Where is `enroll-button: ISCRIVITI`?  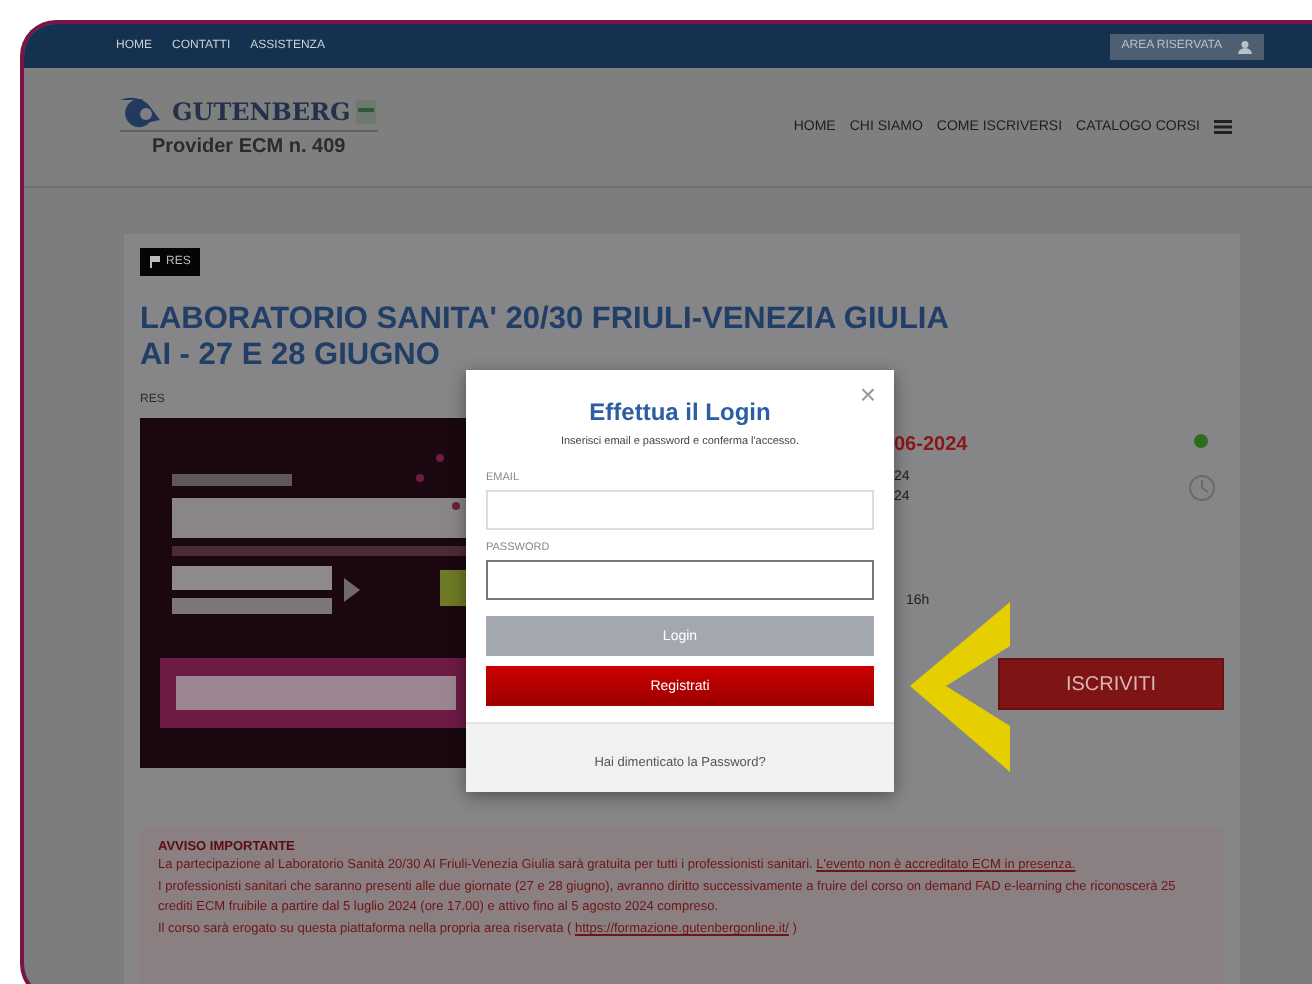
enroll-button: ISCRIVITI is located at coordinates (1111, 684).